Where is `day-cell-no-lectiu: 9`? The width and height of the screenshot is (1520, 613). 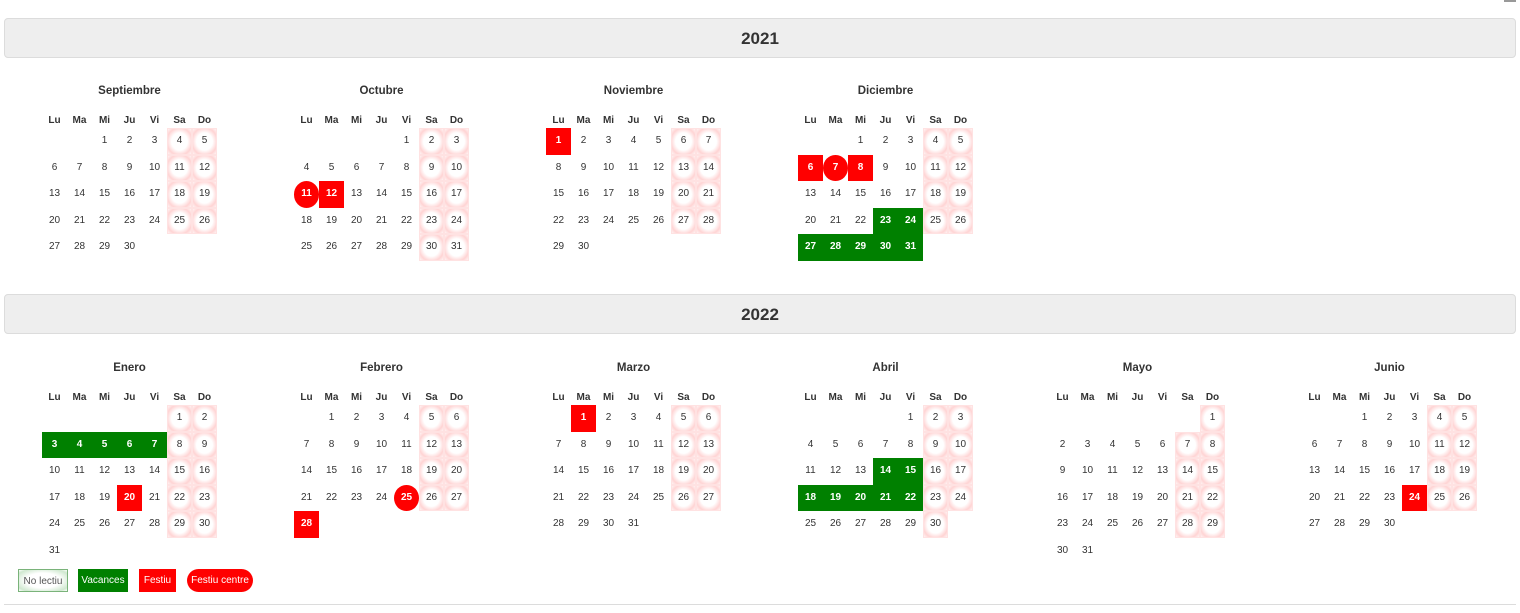
day-cell-no-lectiu: 9 is located at coordinates (935, 444).